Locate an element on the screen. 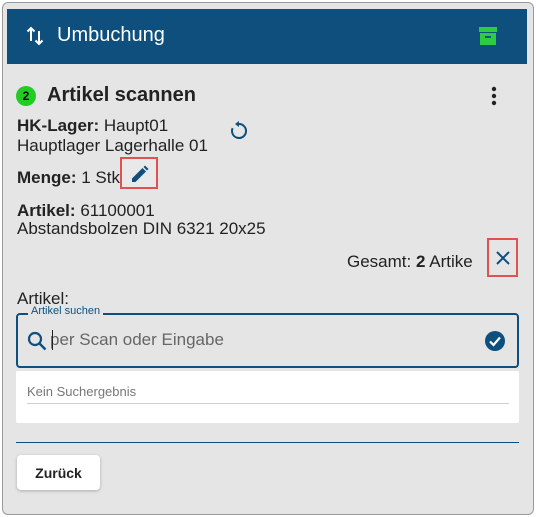  artikel-label: Artikel: is located at coordinates (46, 210).